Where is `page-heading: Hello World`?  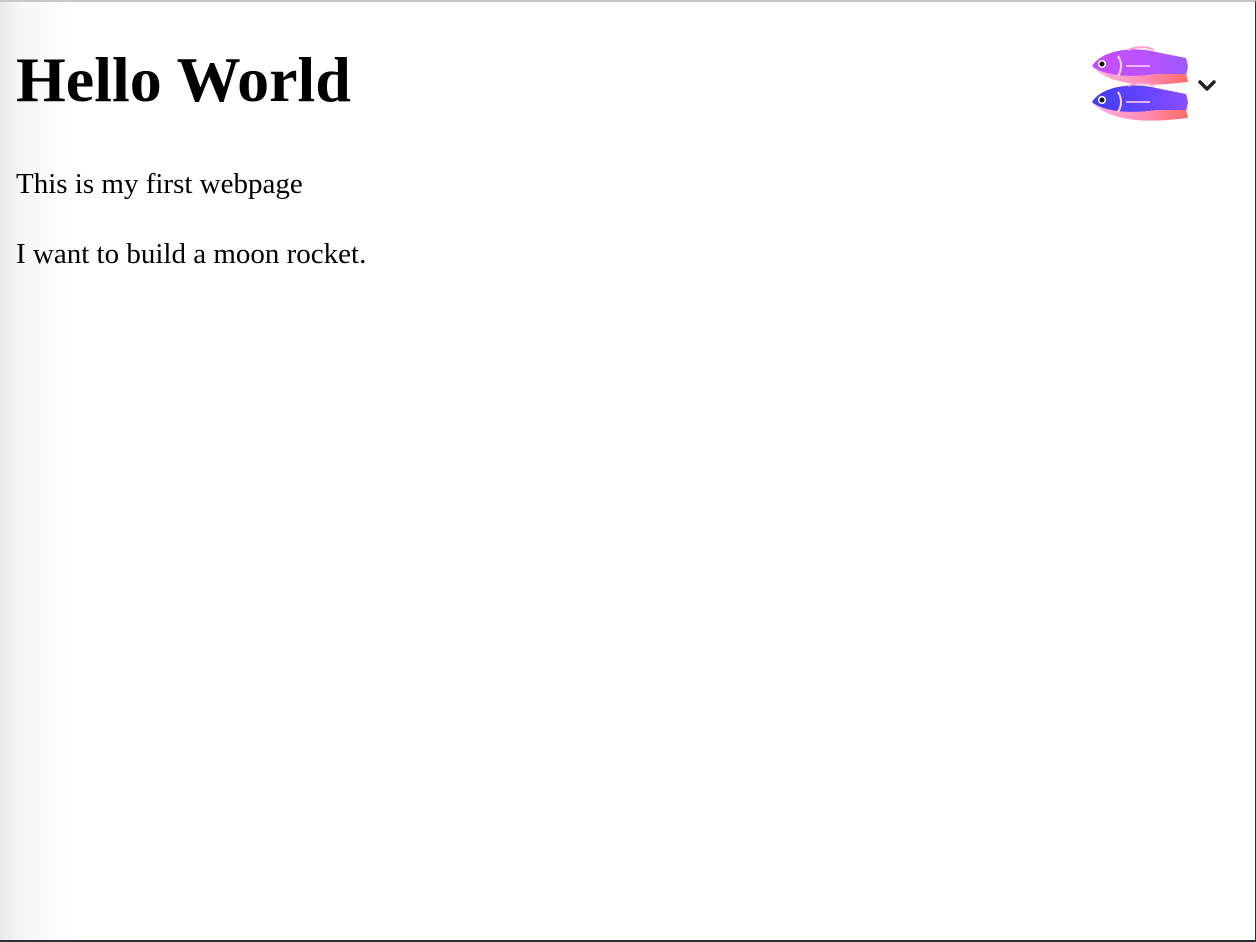
page-heading: Hello World is located at coordinates (183, 79).